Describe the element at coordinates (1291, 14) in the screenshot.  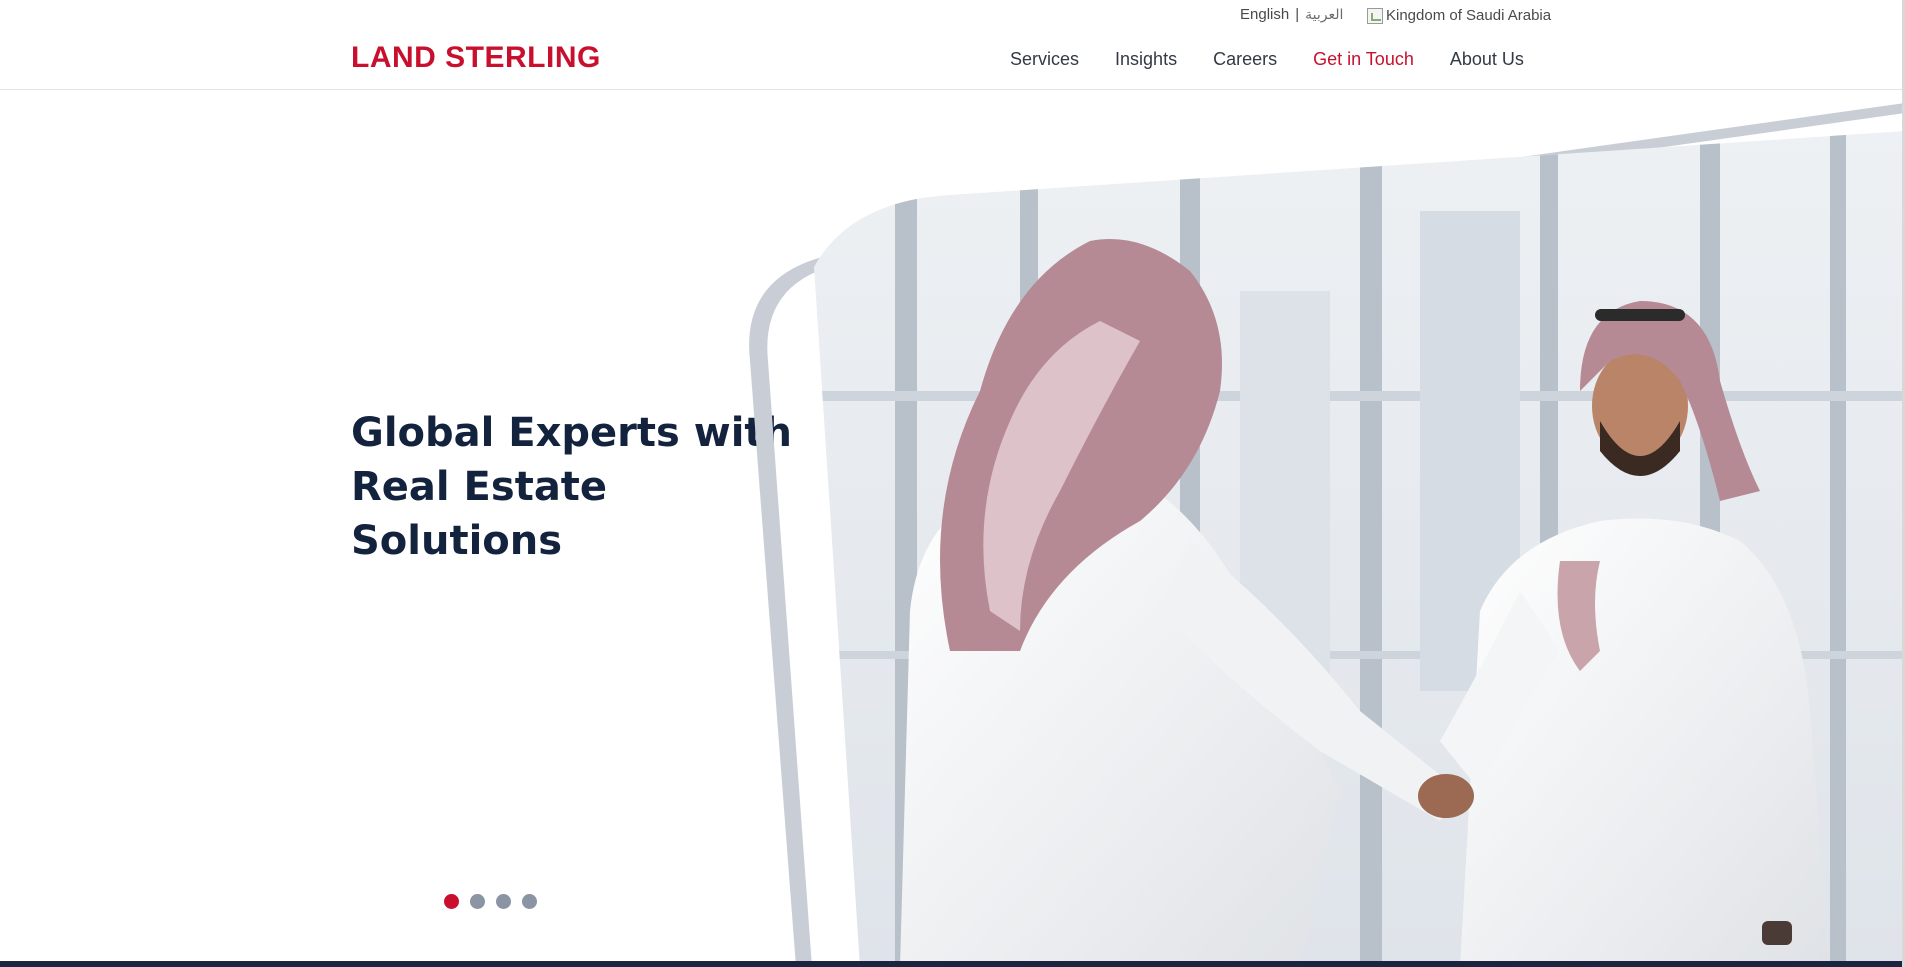
I see `language-switcher: English | العربية` at that location.